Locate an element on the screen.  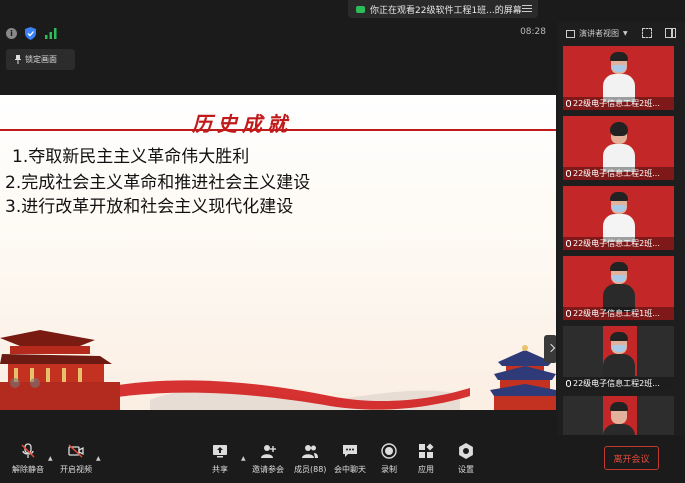
panel-collapse-tab is located at coordinates (550, 349).